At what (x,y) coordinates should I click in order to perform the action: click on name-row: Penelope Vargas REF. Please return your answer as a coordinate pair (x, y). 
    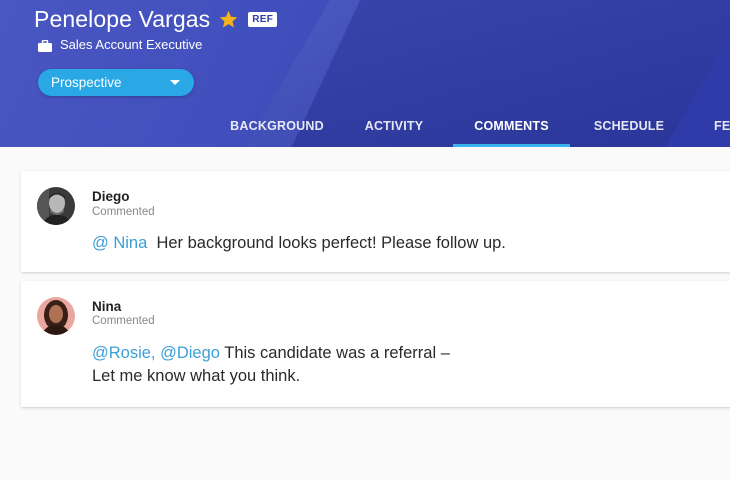
    Looking at the image, I should click on (156, 19).